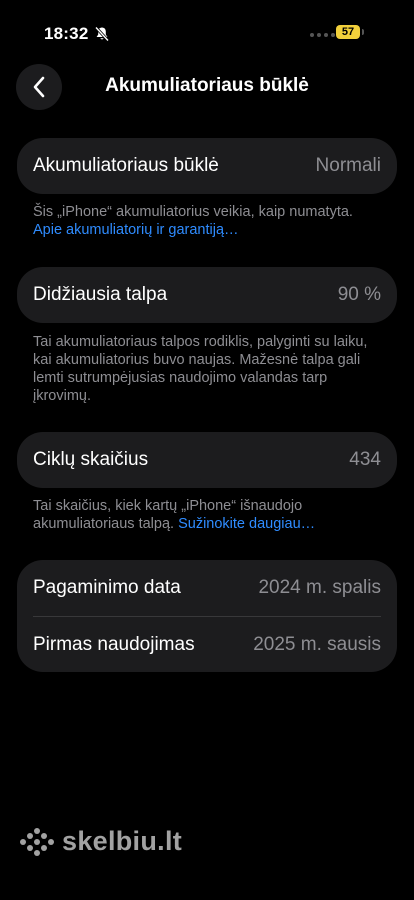 The height and width of the screenshot is (900, 414). I want to click on max-capacity-label: Didžiausia talpa, so click(100, 294).